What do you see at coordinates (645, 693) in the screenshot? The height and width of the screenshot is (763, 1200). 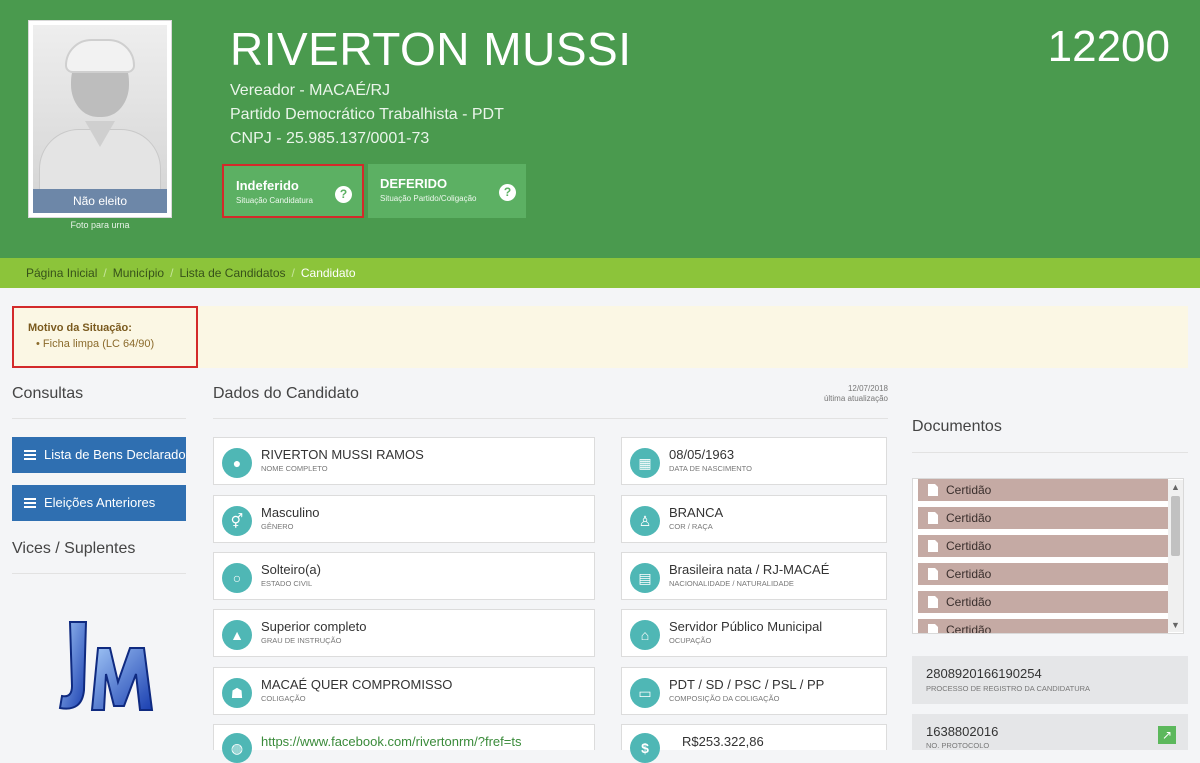 I see `folder-icon: ▭` at bounding box center [645, 693].